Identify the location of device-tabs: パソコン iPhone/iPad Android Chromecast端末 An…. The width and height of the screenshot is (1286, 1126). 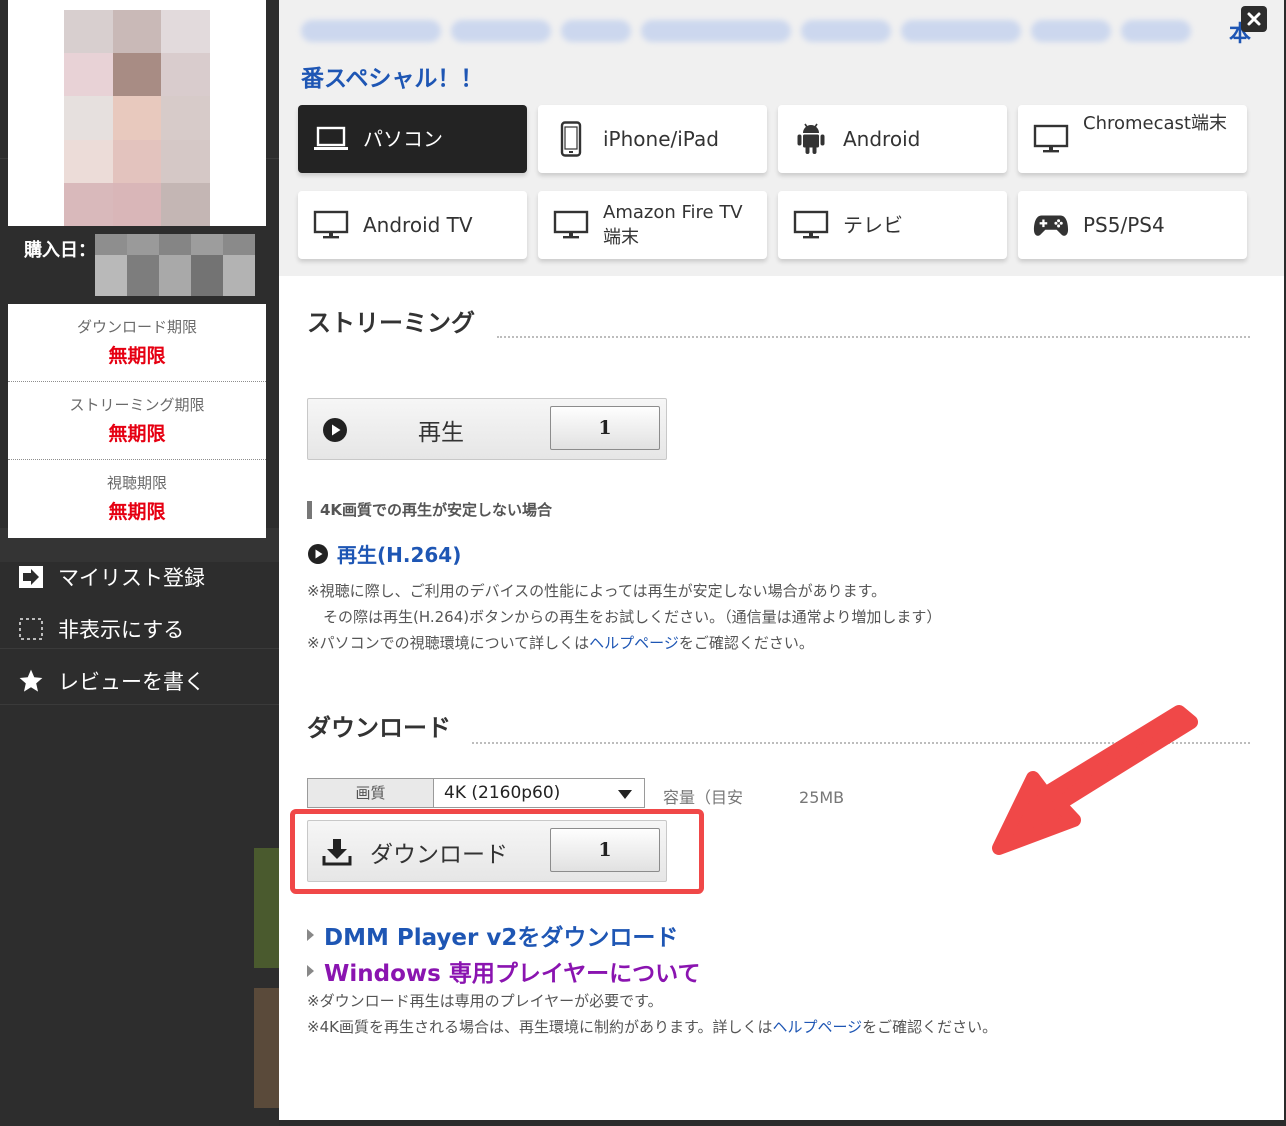
(773, 182).